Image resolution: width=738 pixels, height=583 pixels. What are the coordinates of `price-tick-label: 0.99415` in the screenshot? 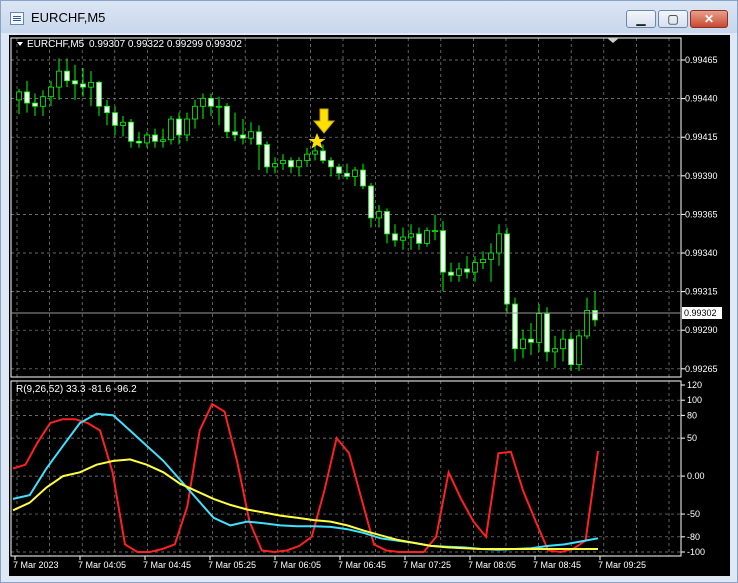 It's located at (701, 137).